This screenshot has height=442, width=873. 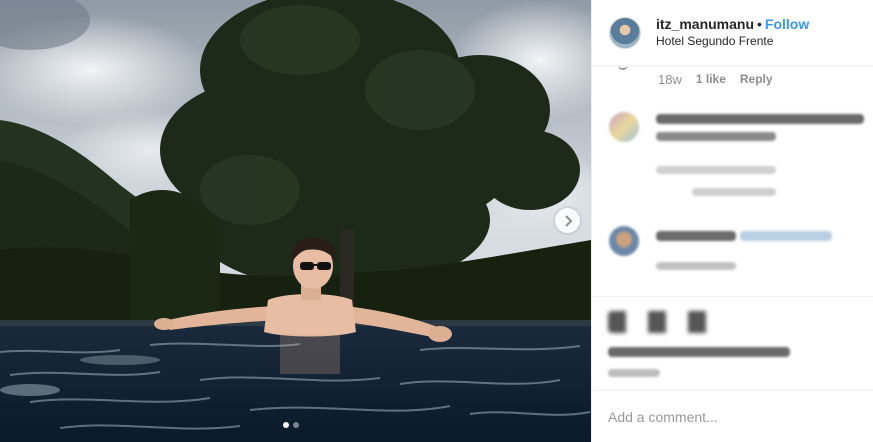 I want to click on chevron-right-icon, so click(x=568, y=220).